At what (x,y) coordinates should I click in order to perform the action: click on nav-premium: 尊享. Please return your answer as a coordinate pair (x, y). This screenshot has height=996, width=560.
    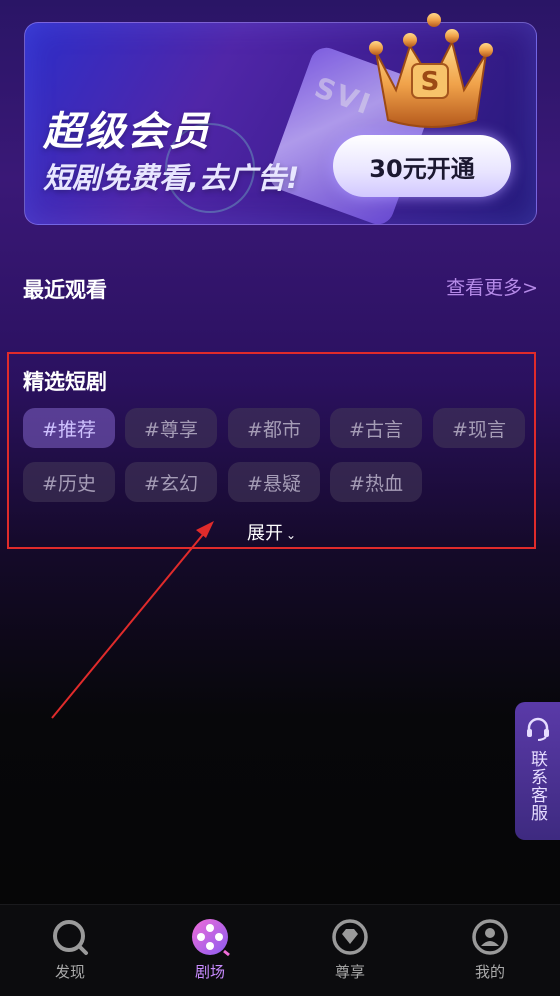
    Looking at the image, I should click on (350, 949).